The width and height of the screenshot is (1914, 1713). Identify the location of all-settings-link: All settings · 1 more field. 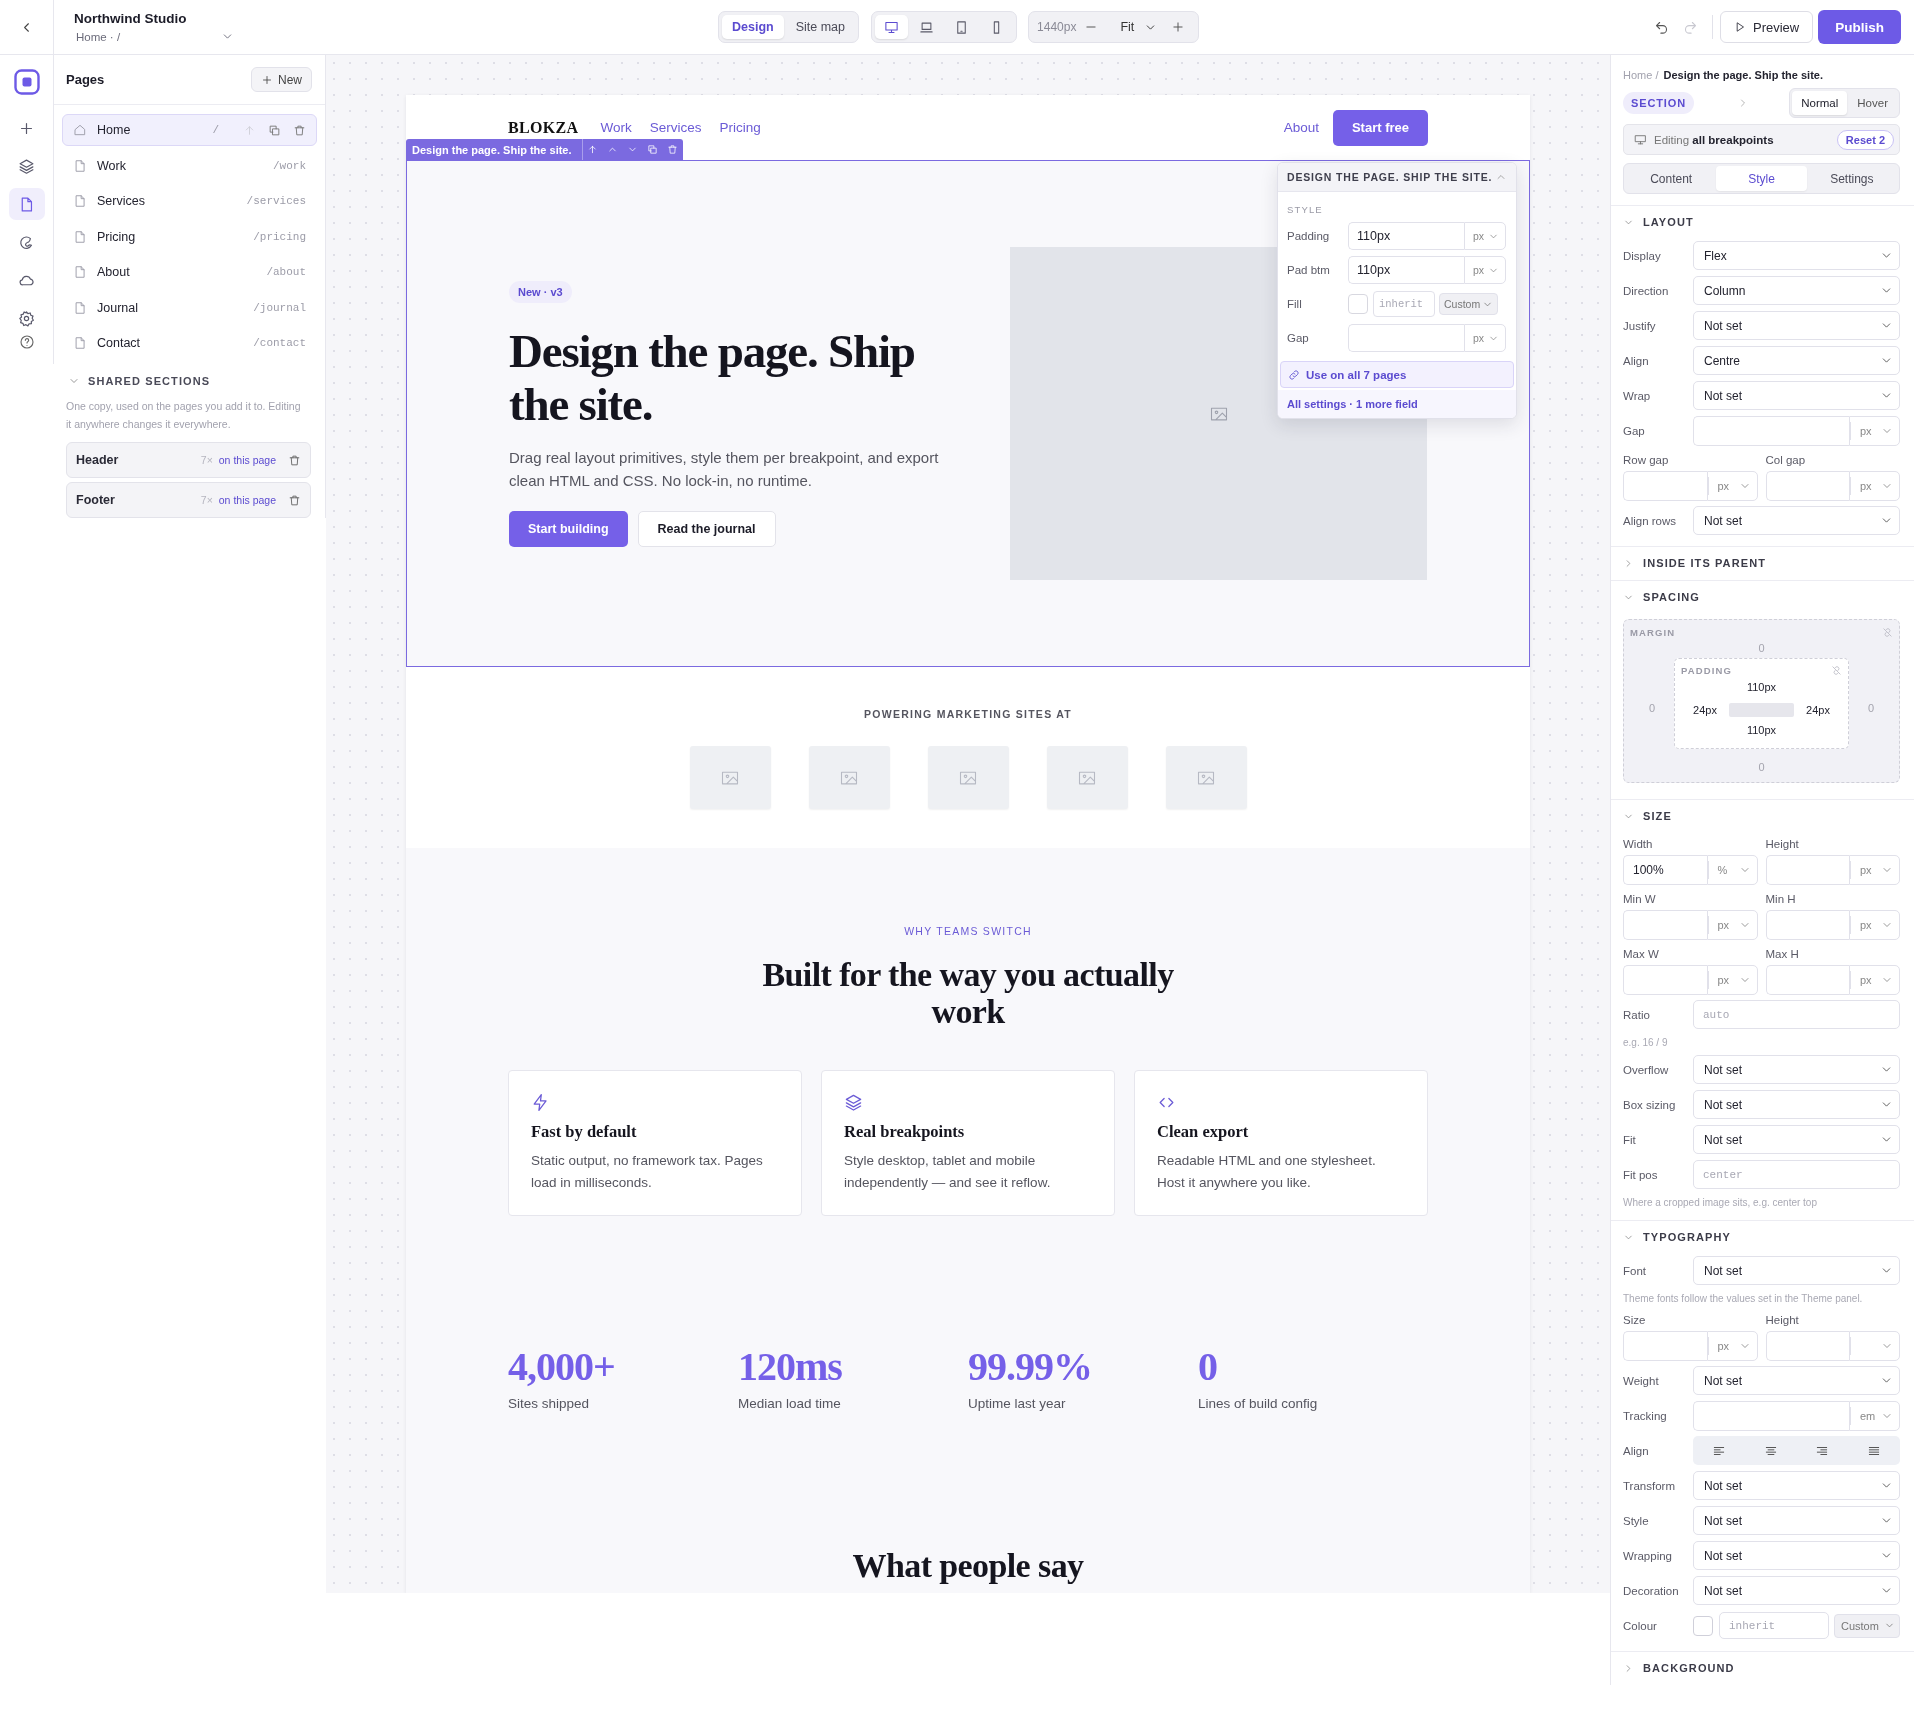
(1397, 404).